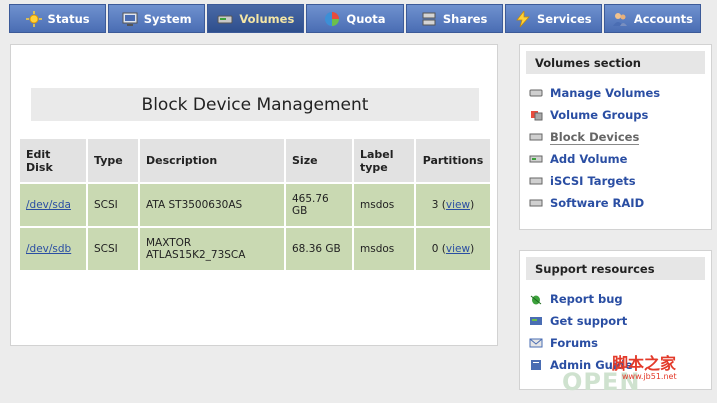 The height and width of the screenshot is (403, 717). I want to click on sun-icon, so click(33, 18).